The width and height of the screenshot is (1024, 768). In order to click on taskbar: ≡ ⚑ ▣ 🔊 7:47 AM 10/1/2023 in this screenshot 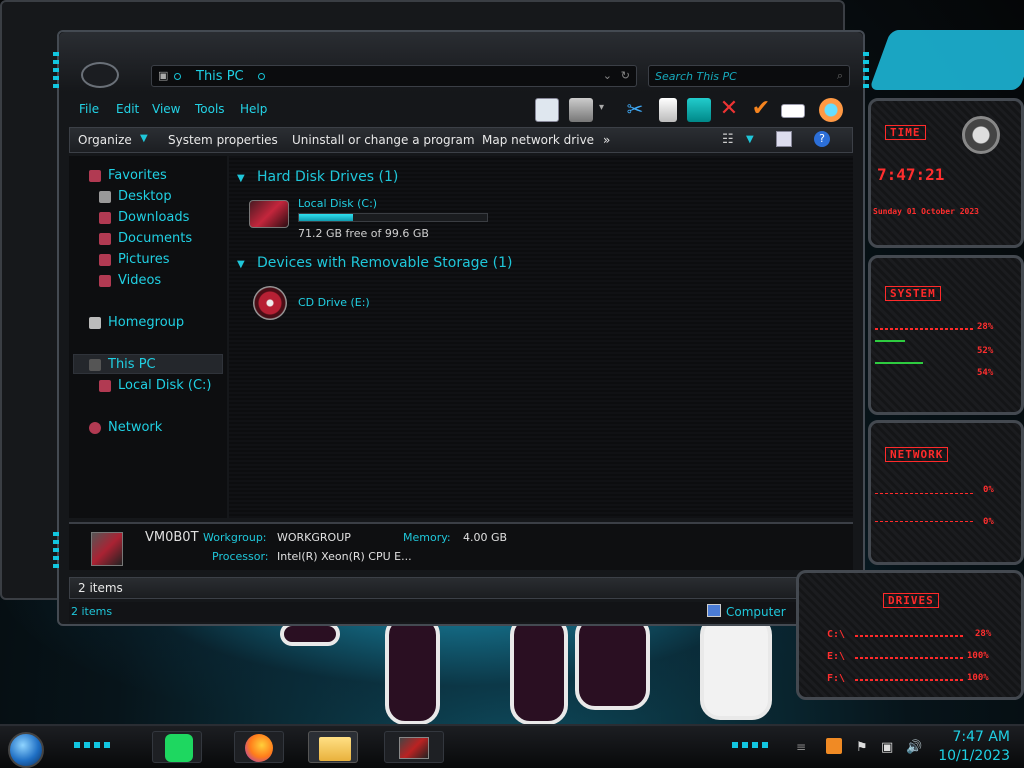, I will do `click(512, 746)`.